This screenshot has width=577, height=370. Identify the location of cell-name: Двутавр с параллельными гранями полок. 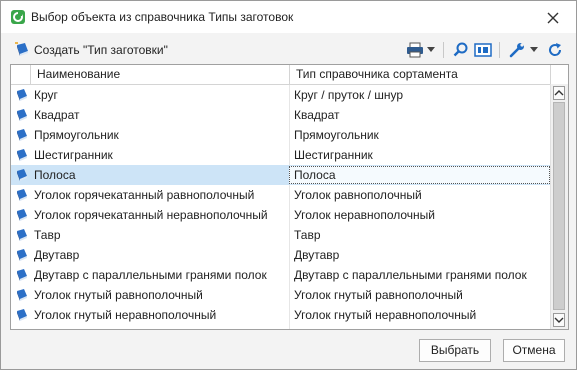
(150, 275).